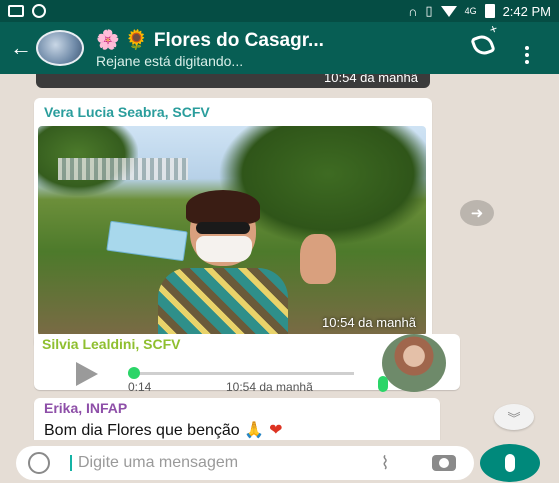 This screenshot has width=559, height=483. Describe the element at coordinates (87, 374) in the screenshot. I see `play-icon` at that location.